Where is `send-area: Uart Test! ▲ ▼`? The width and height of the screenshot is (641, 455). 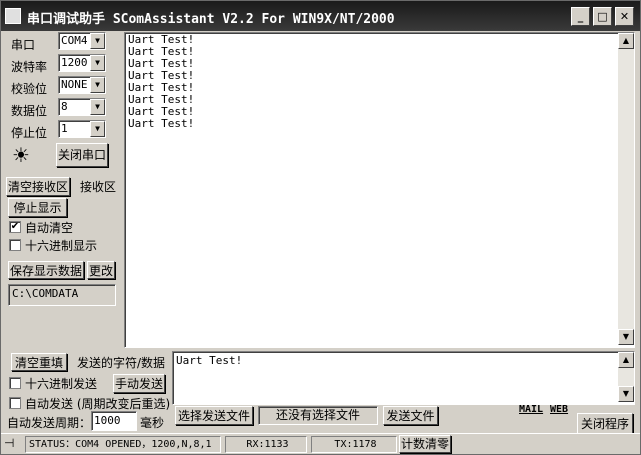 send-area: Uart Test! ▲ ▼ is located at coordinates (403, 378).